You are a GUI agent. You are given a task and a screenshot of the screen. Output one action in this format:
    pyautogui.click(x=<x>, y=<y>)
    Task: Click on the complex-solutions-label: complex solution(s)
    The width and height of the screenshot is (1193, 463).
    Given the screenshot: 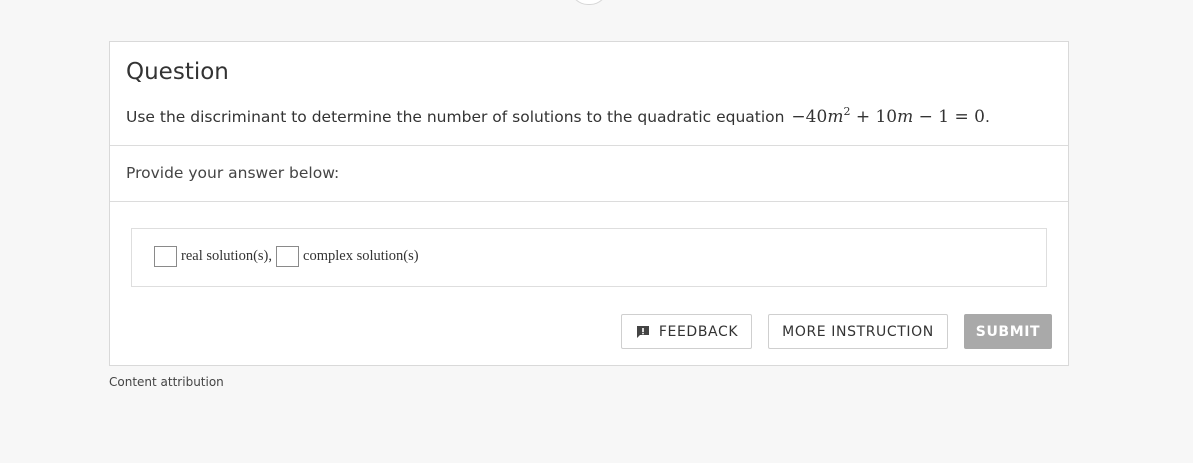 What is the action you would take?
    pyautogui.click(x=361, y=256)
    